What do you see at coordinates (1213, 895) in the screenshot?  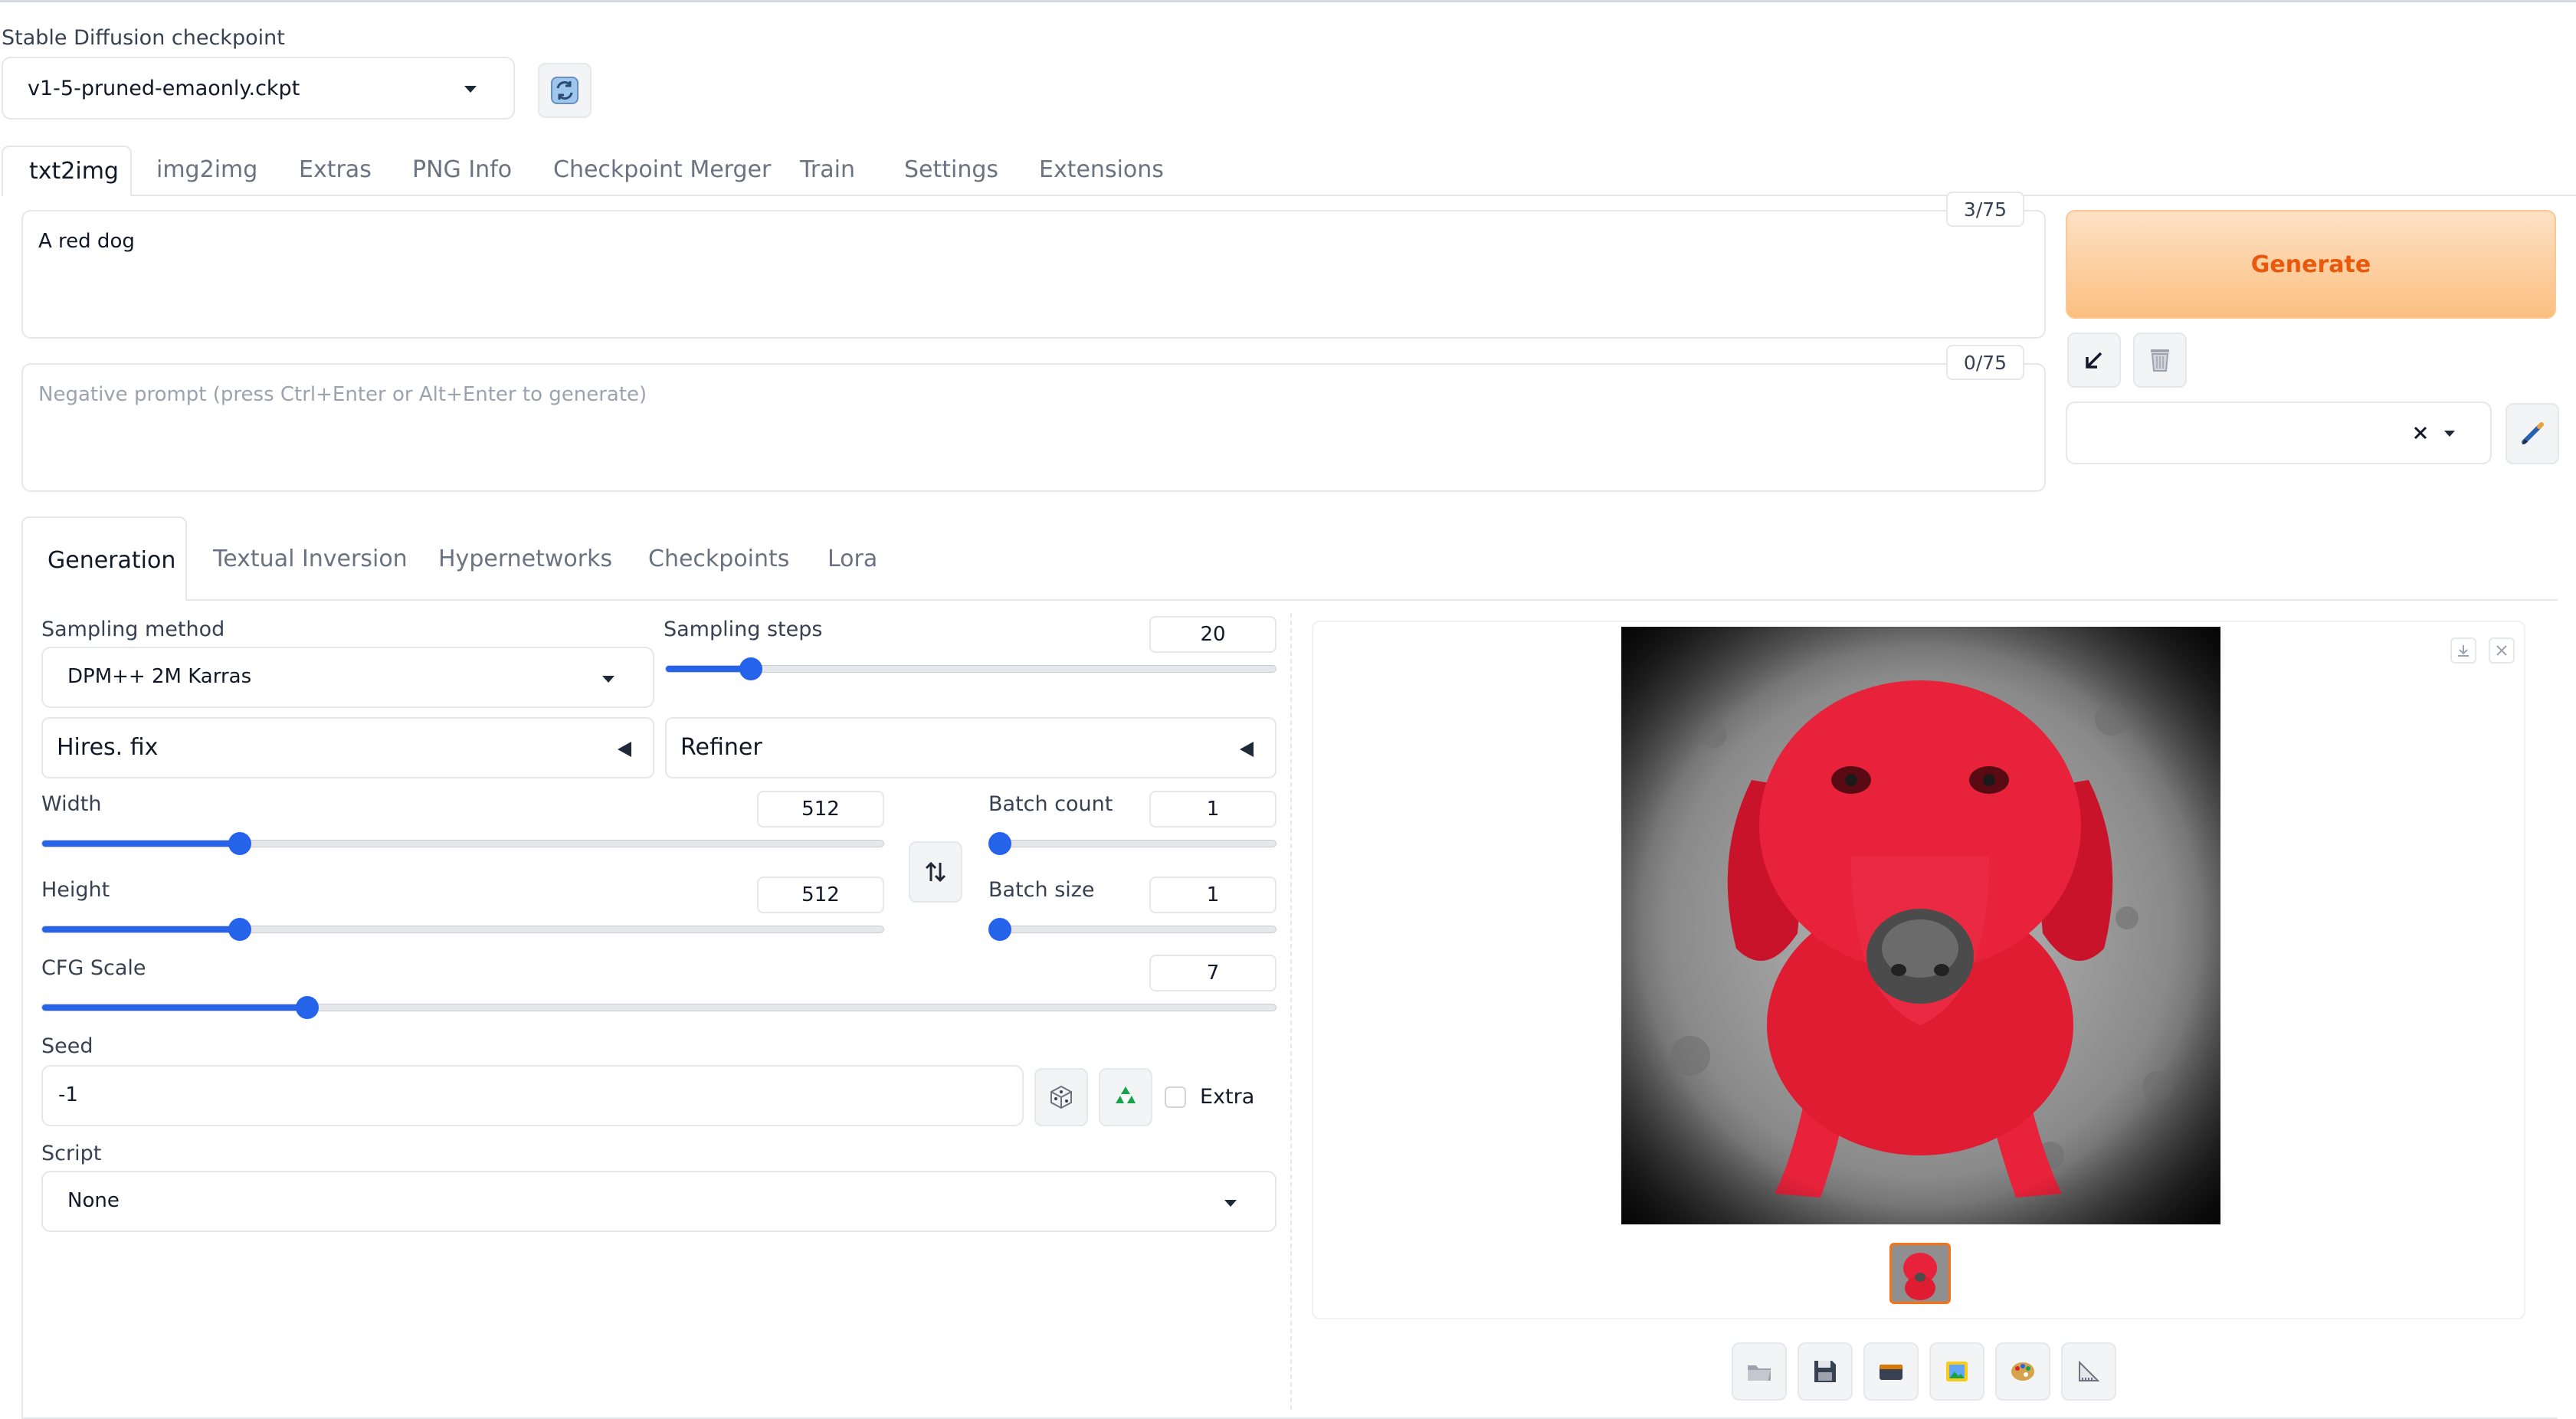 I see `batch-size-input: 1` at bounding box center [1213, 895].